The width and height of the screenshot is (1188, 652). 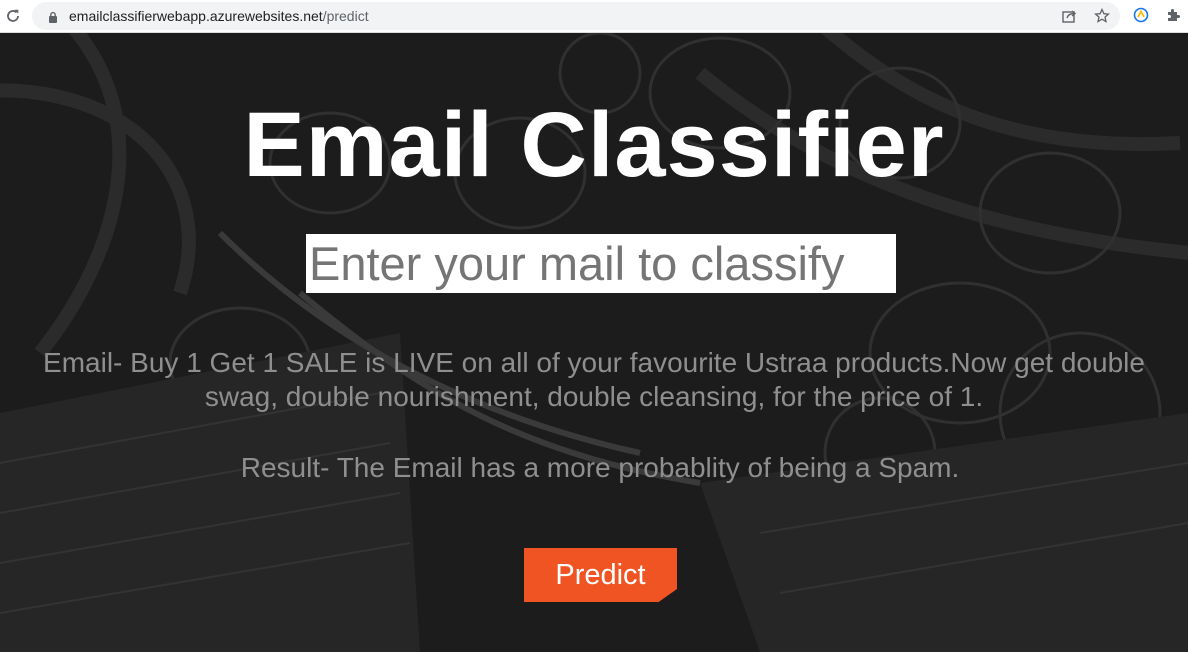 I want to click on url-path: /predict, so click(x=345, y=16).